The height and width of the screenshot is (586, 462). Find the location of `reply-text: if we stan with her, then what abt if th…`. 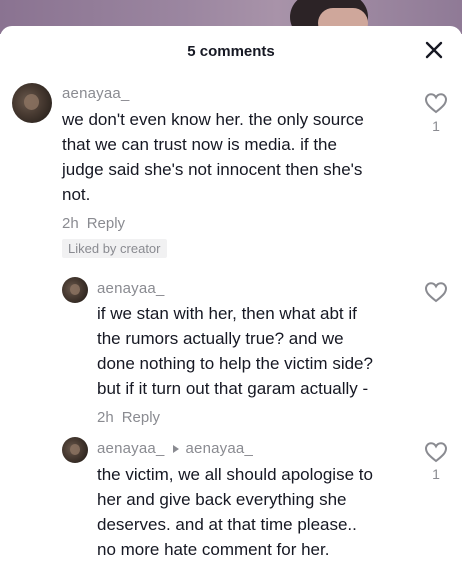

reply-text: if we stan with her, then what abt if th… is located at coordinates (257, 351).